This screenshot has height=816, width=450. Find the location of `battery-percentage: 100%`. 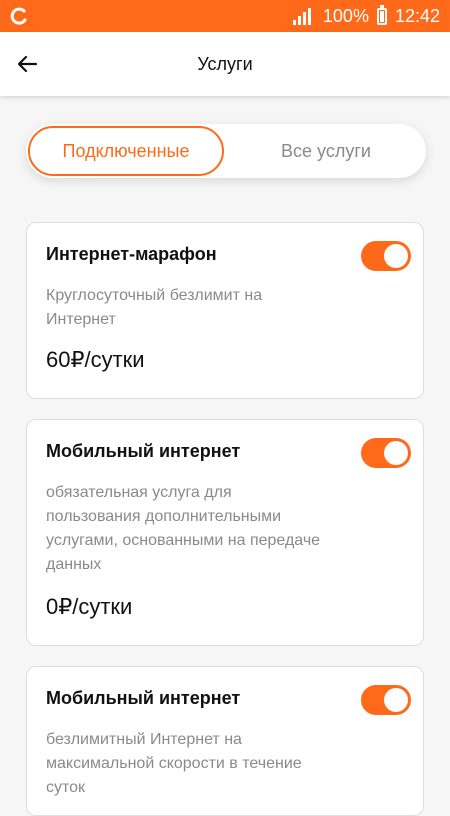

battery-percentage: 100% is located at coordinates (345, 15).